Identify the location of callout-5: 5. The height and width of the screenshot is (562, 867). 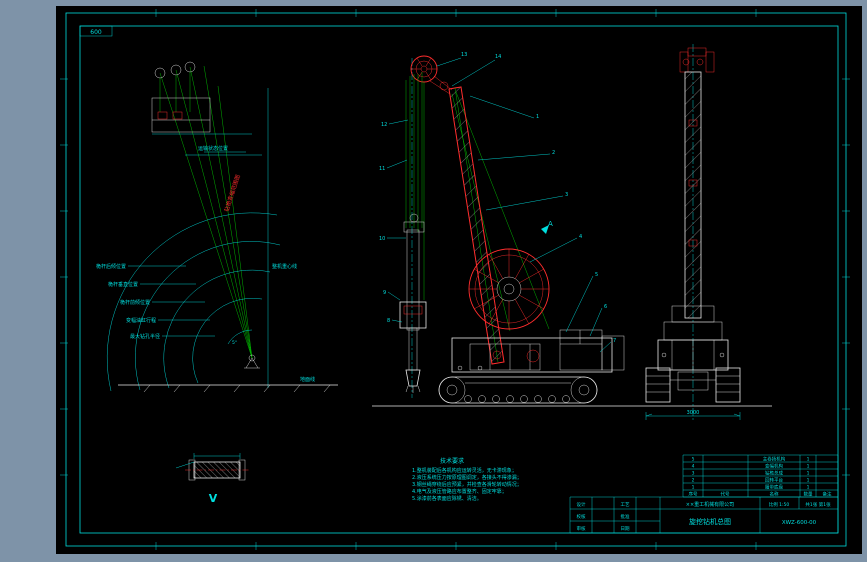
(596, 275).